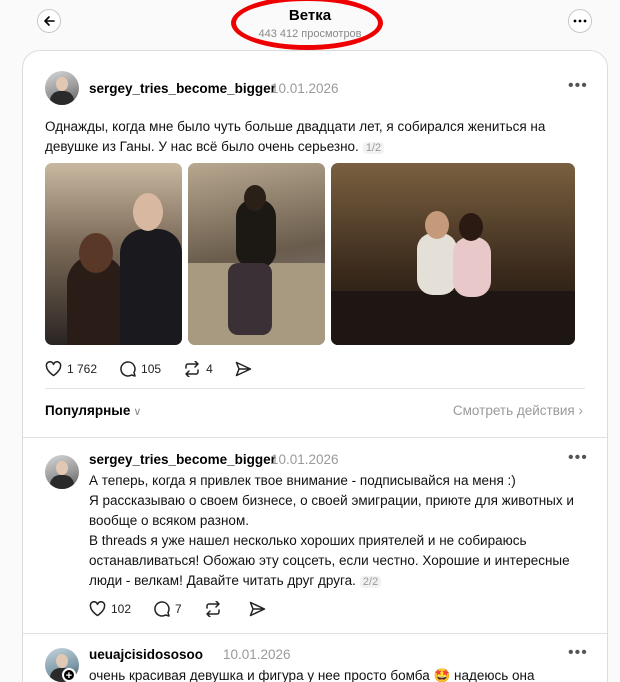 The image size is (620, 682). I want to click on sort-dropdown: Популярные ∨, so click(93, 410).